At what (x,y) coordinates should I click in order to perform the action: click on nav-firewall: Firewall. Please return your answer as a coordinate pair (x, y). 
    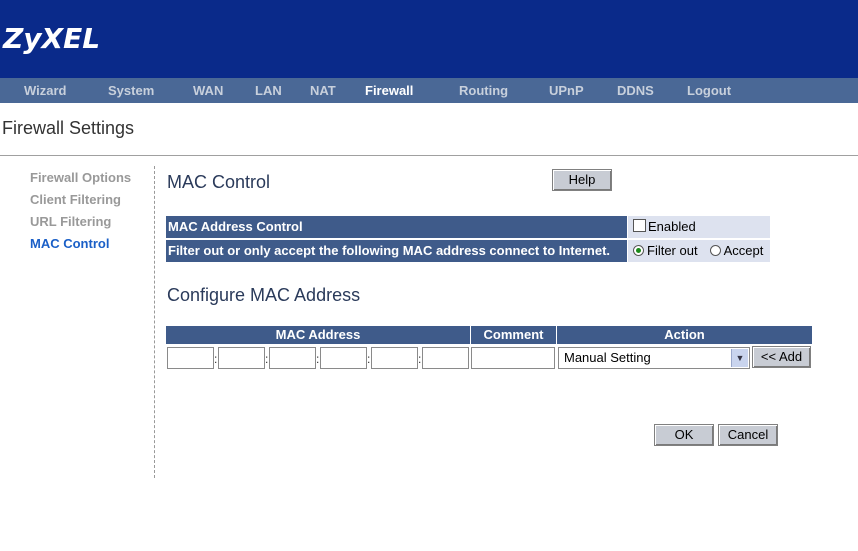
    Looking at the image, I should click on (389, 90).